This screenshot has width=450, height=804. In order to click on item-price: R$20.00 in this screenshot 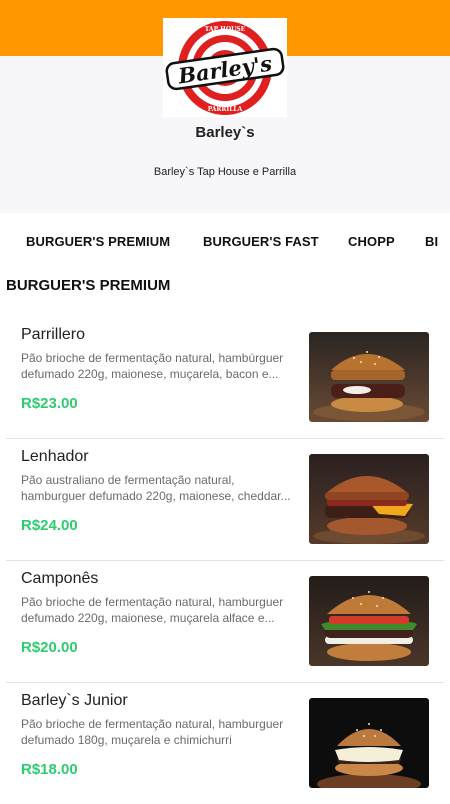, I will do `click(49, 647)`.